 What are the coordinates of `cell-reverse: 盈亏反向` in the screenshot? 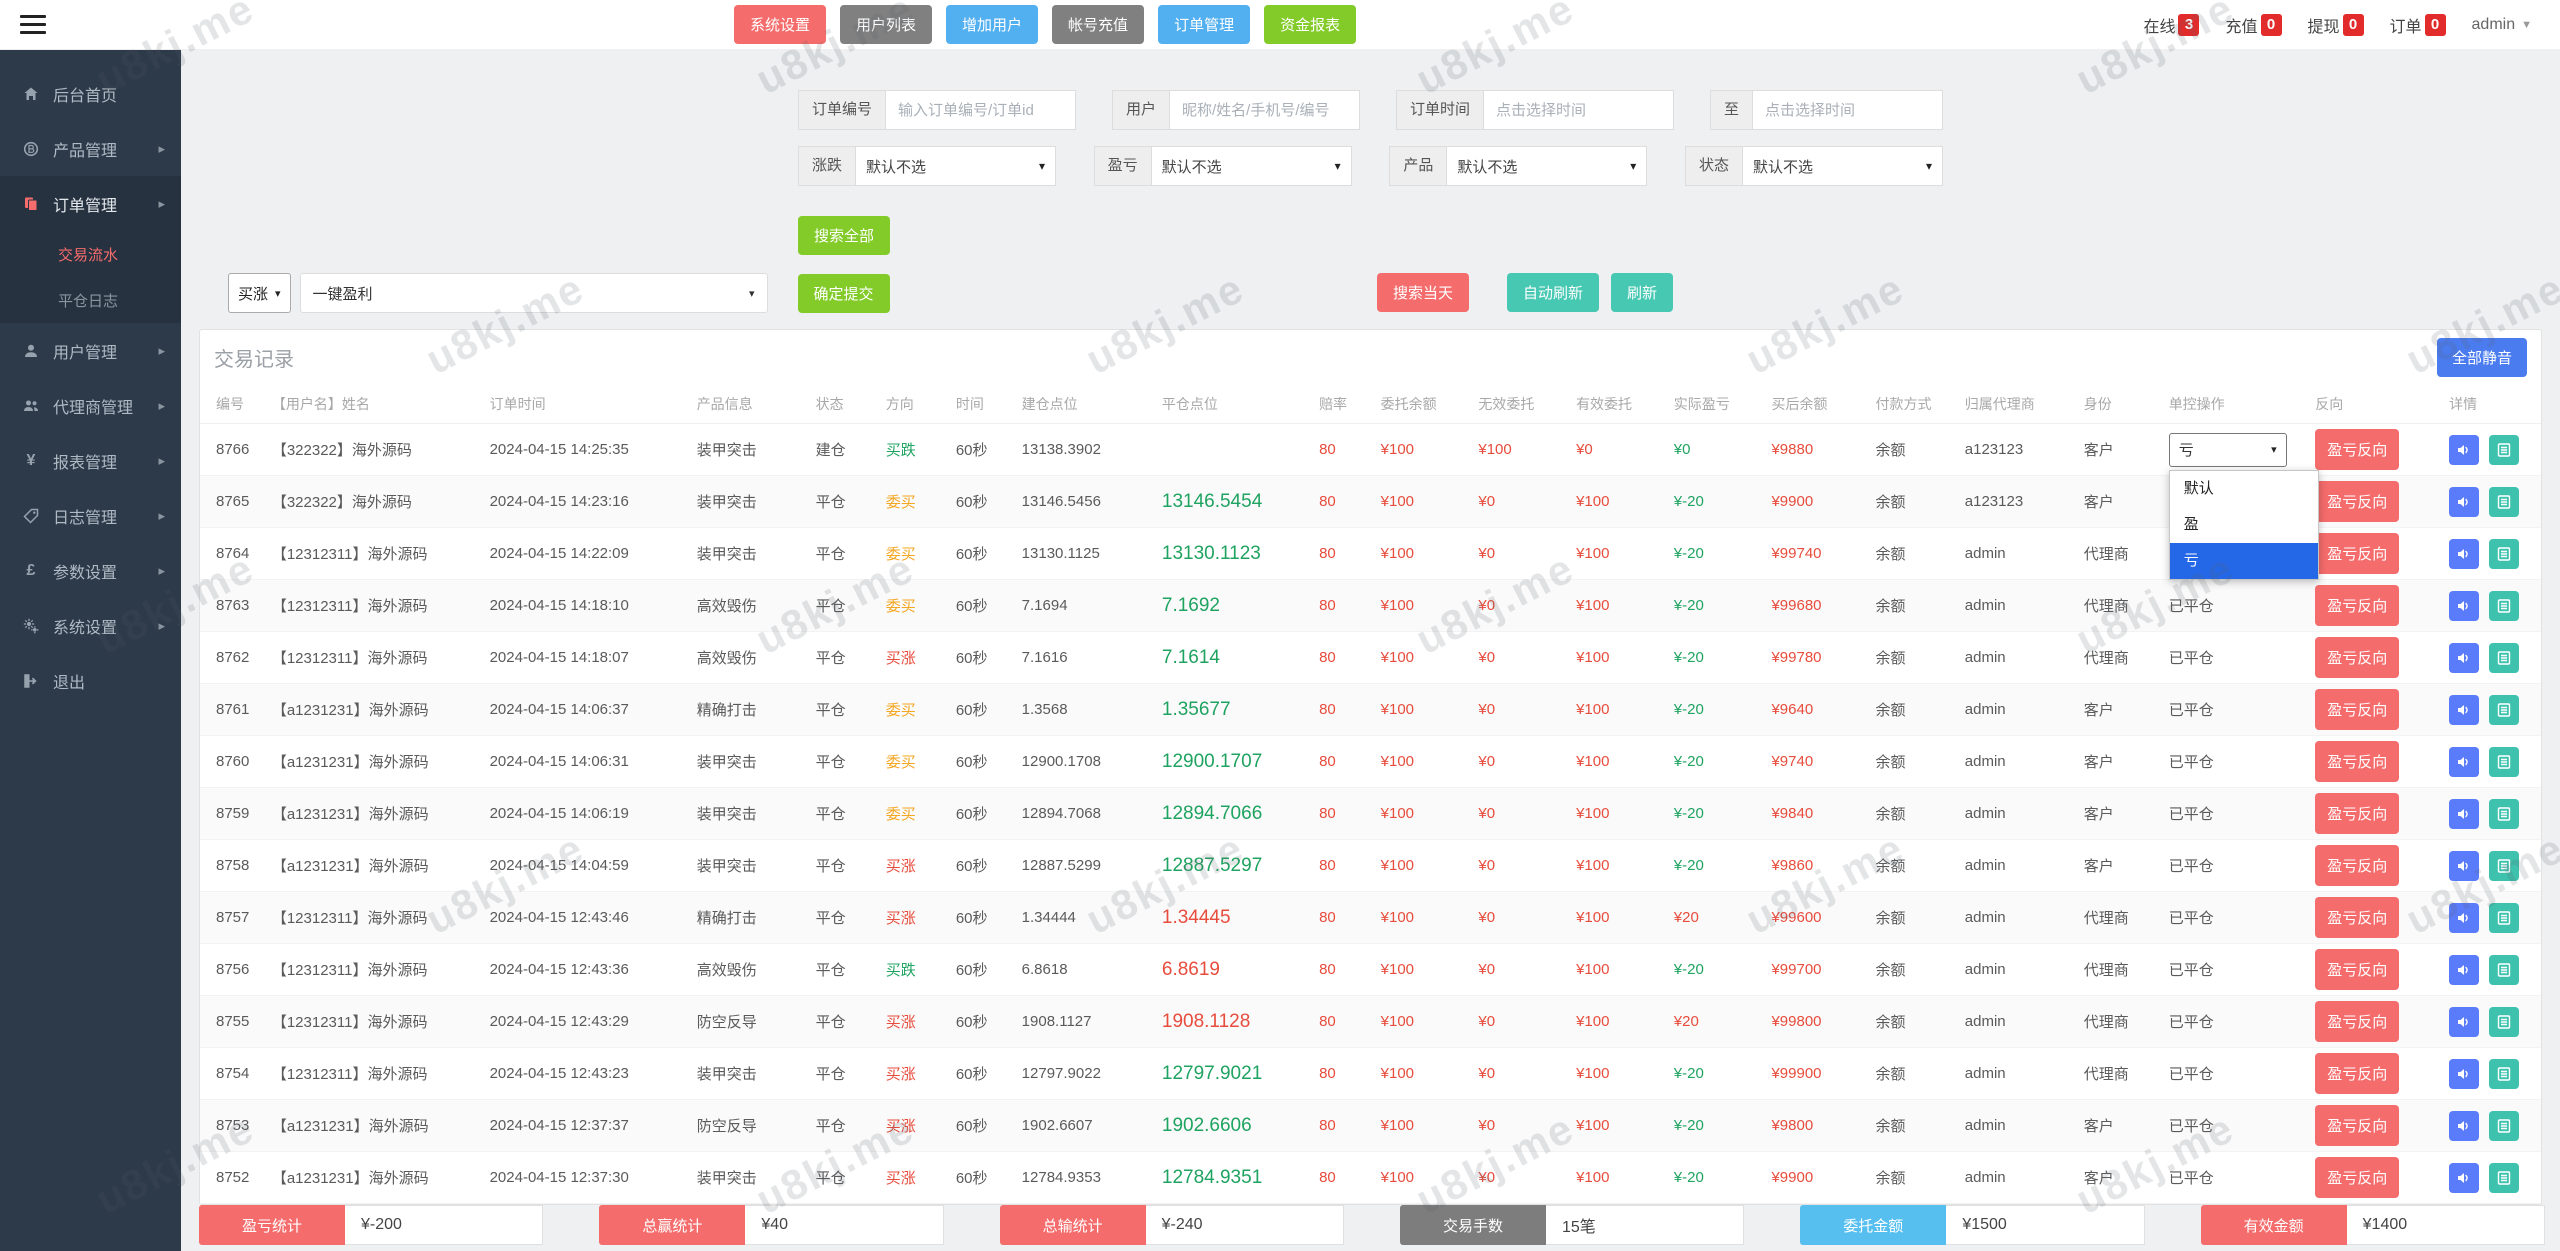 It's located at (2376, 657).